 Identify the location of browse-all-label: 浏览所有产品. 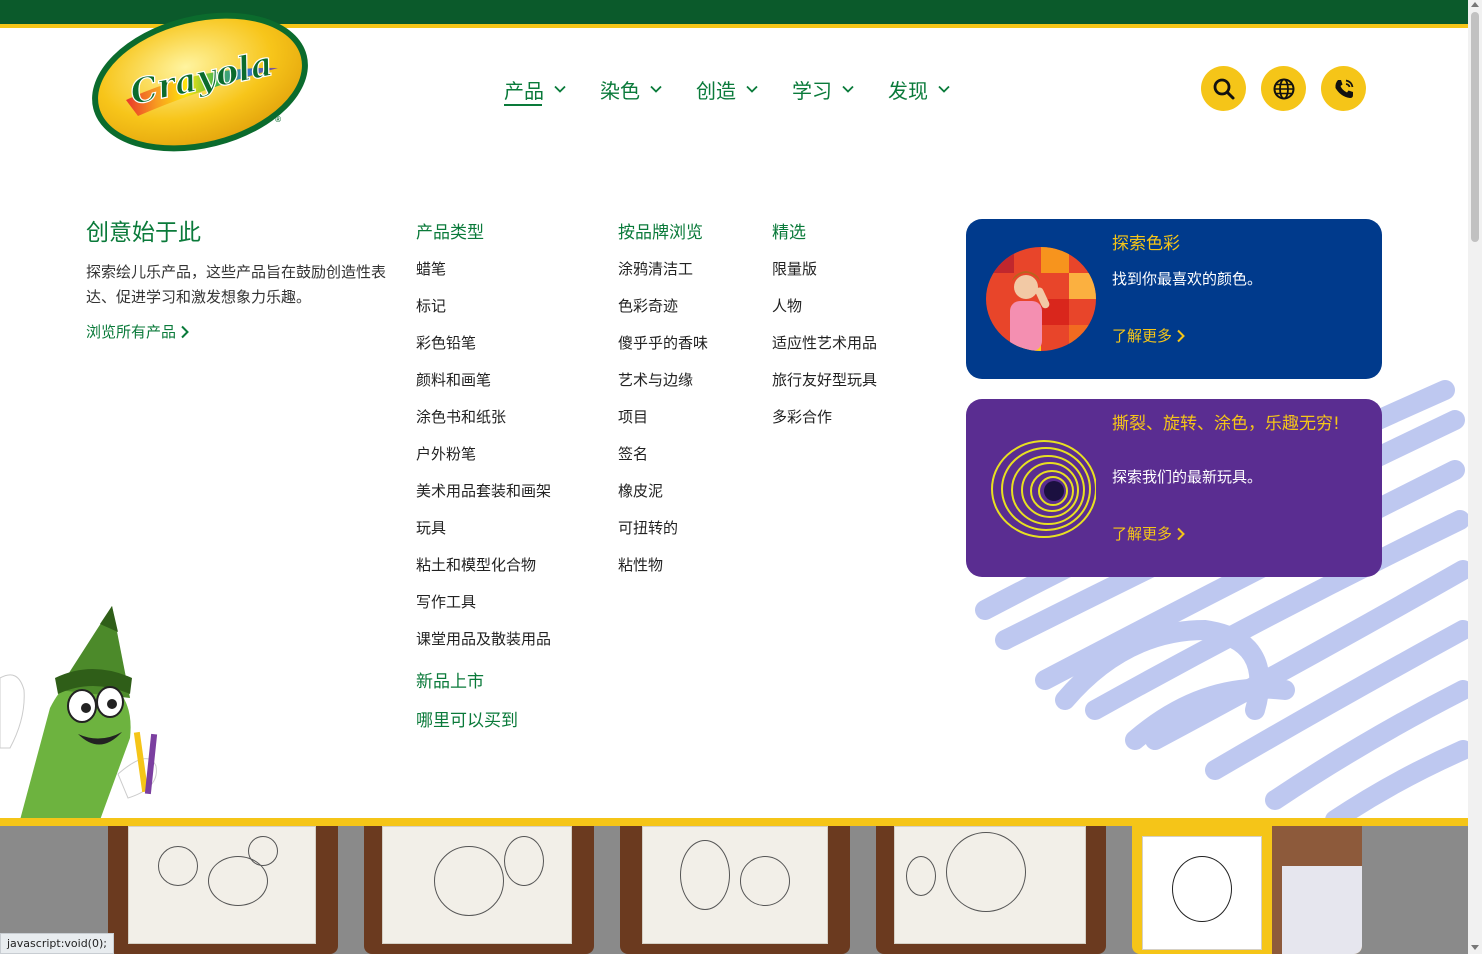
(131, 332).